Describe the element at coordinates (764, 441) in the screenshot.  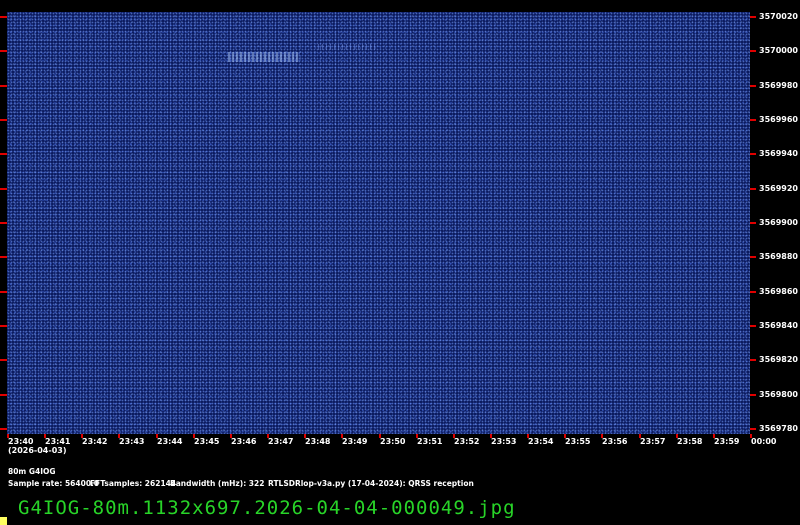
I see `time-tick-label: 00:00` at that location.